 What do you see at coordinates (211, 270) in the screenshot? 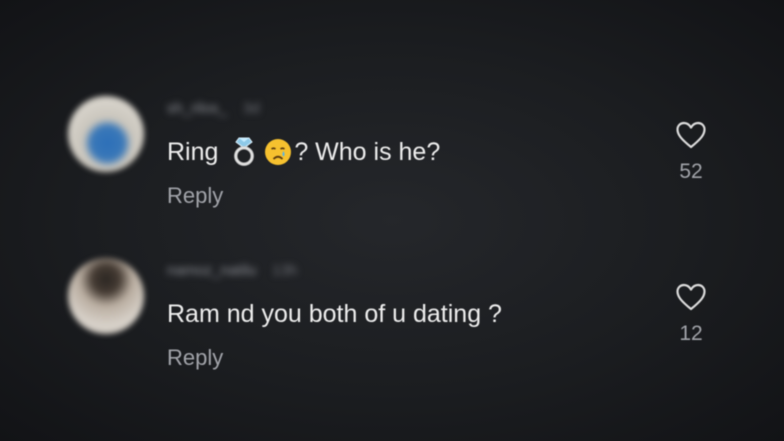
I see `username: namoz_natilu` at bounding box center [211, 270].